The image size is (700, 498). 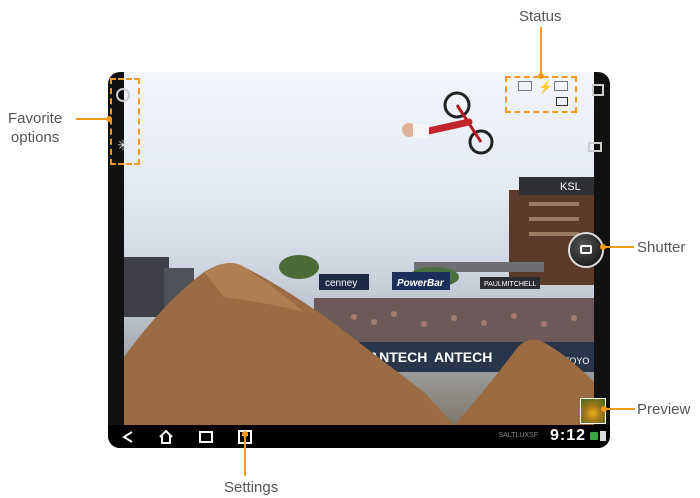 What do you see at coordinates (251, 487) in the screenshot?
I see `settings-callout-label: Settings` at bounding box center [251, 487].